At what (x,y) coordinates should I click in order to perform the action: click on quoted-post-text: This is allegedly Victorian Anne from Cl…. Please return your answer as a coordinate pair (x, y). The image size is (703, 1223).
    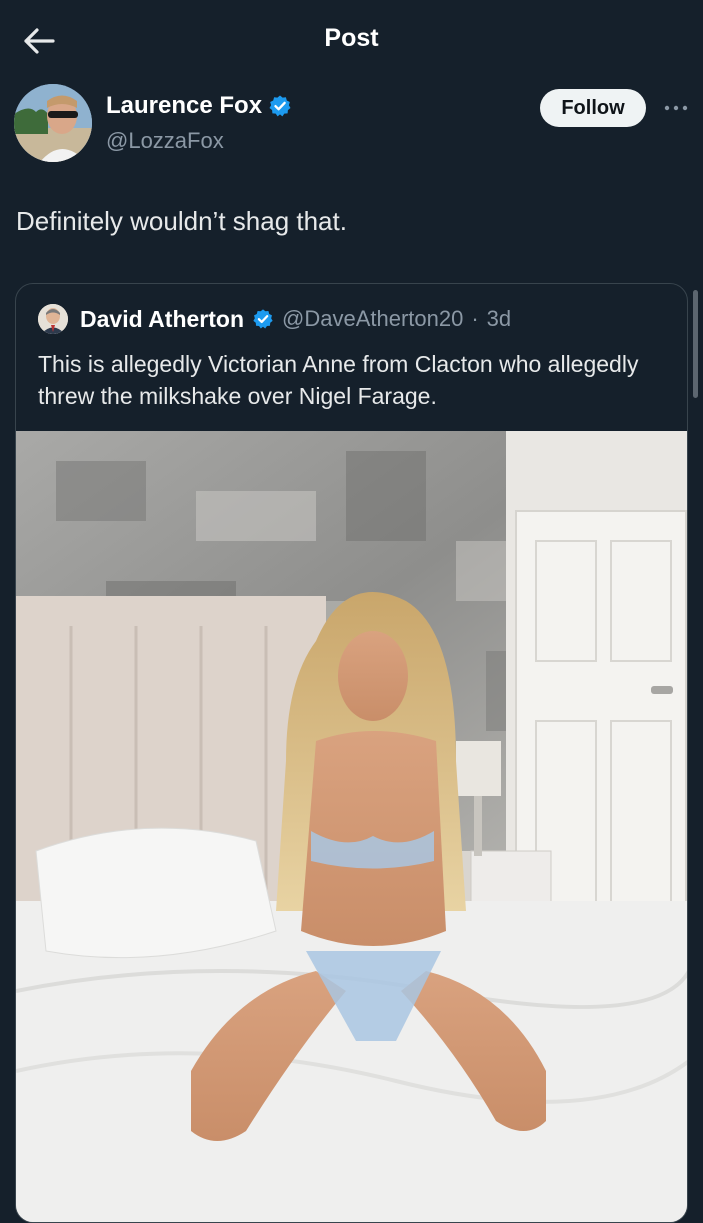
    Looking at the image, I should click on (338, 380).